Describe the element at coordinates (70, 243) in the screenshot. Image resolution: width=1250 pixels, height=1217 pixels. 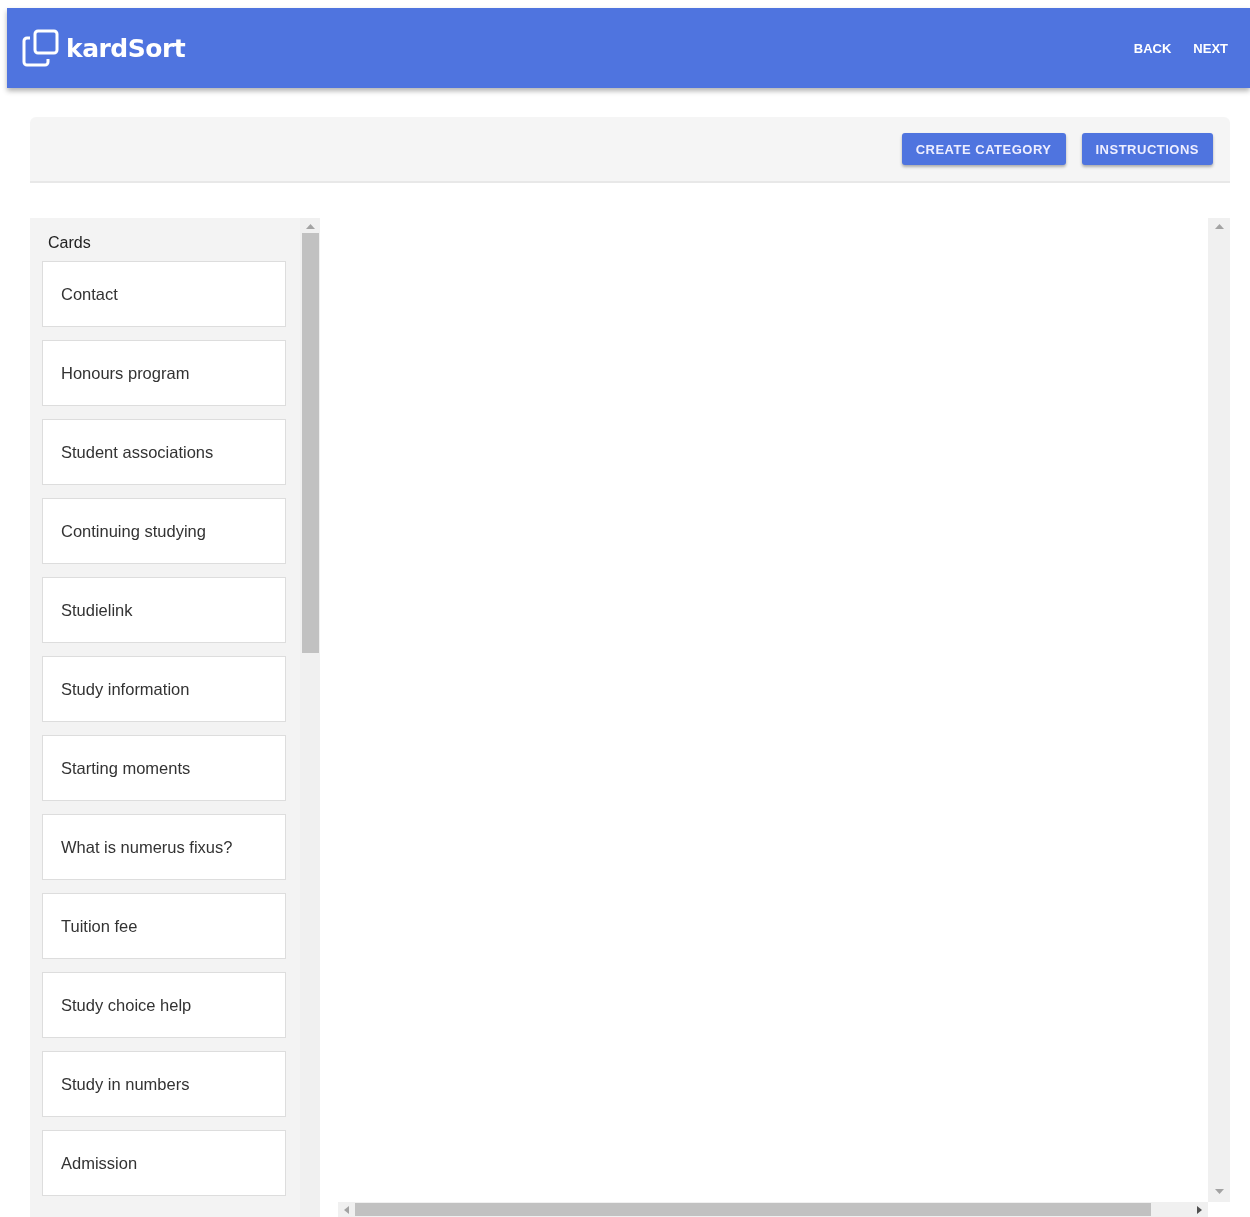
I see `panel-title: Cards` at that location.